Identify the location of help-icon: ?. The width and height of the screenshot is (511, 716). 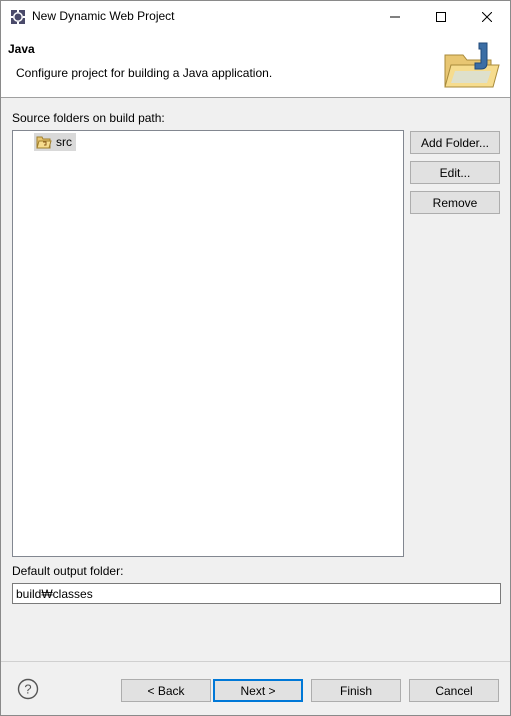
(28, 689).